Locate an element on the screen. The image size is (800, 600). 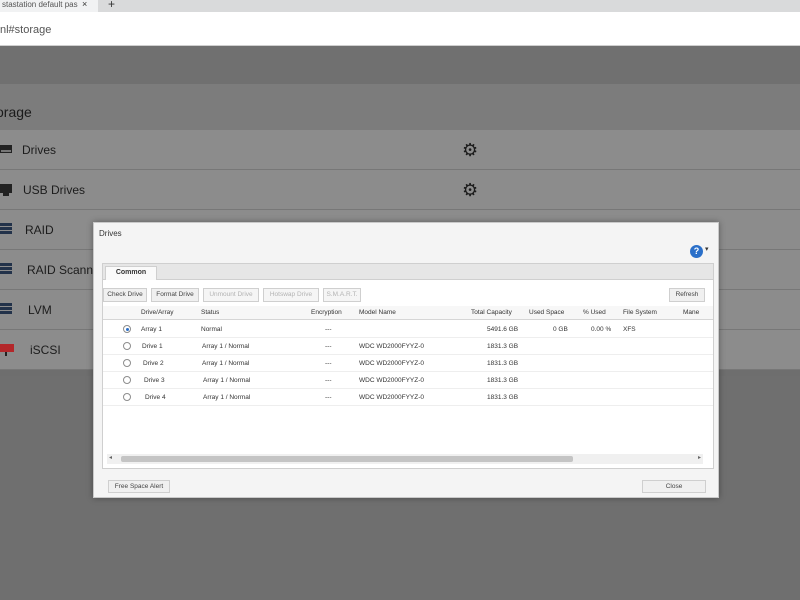
storage-row-label: Drives is located at coordinates (39, 150).